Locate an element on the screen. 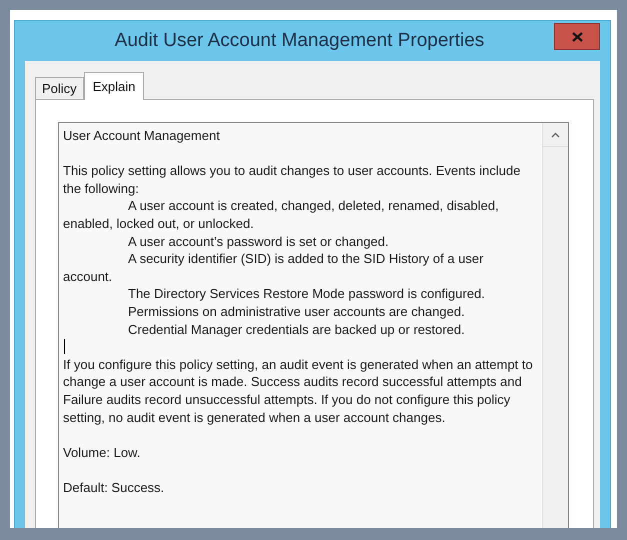 Image resolution: width=627 pixels, height=540 pixels. tab: Explain is located at coordinates (114, 86).